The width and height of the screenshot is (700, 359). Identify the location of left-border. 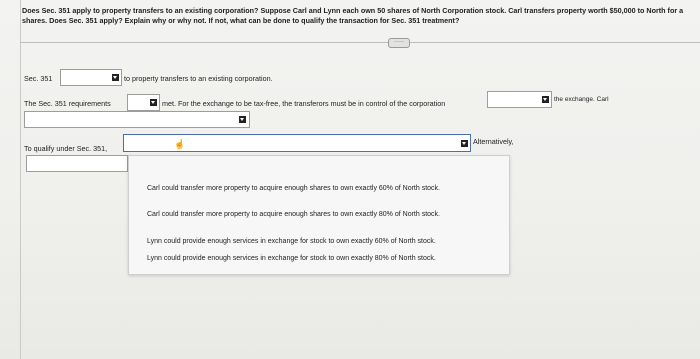
(20, 179).